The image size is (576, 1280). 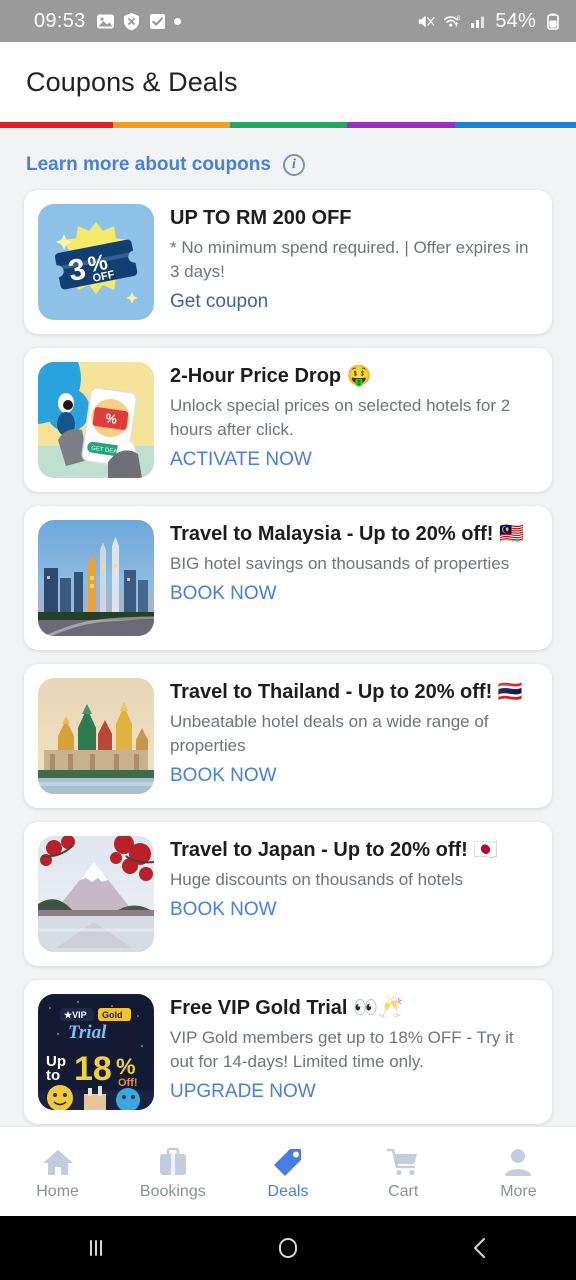 I want to click on vip-gold-trial-18-percent-banner: ★VIP Gold Trial Up to 18% Off!, so click(x=96, y=1052).